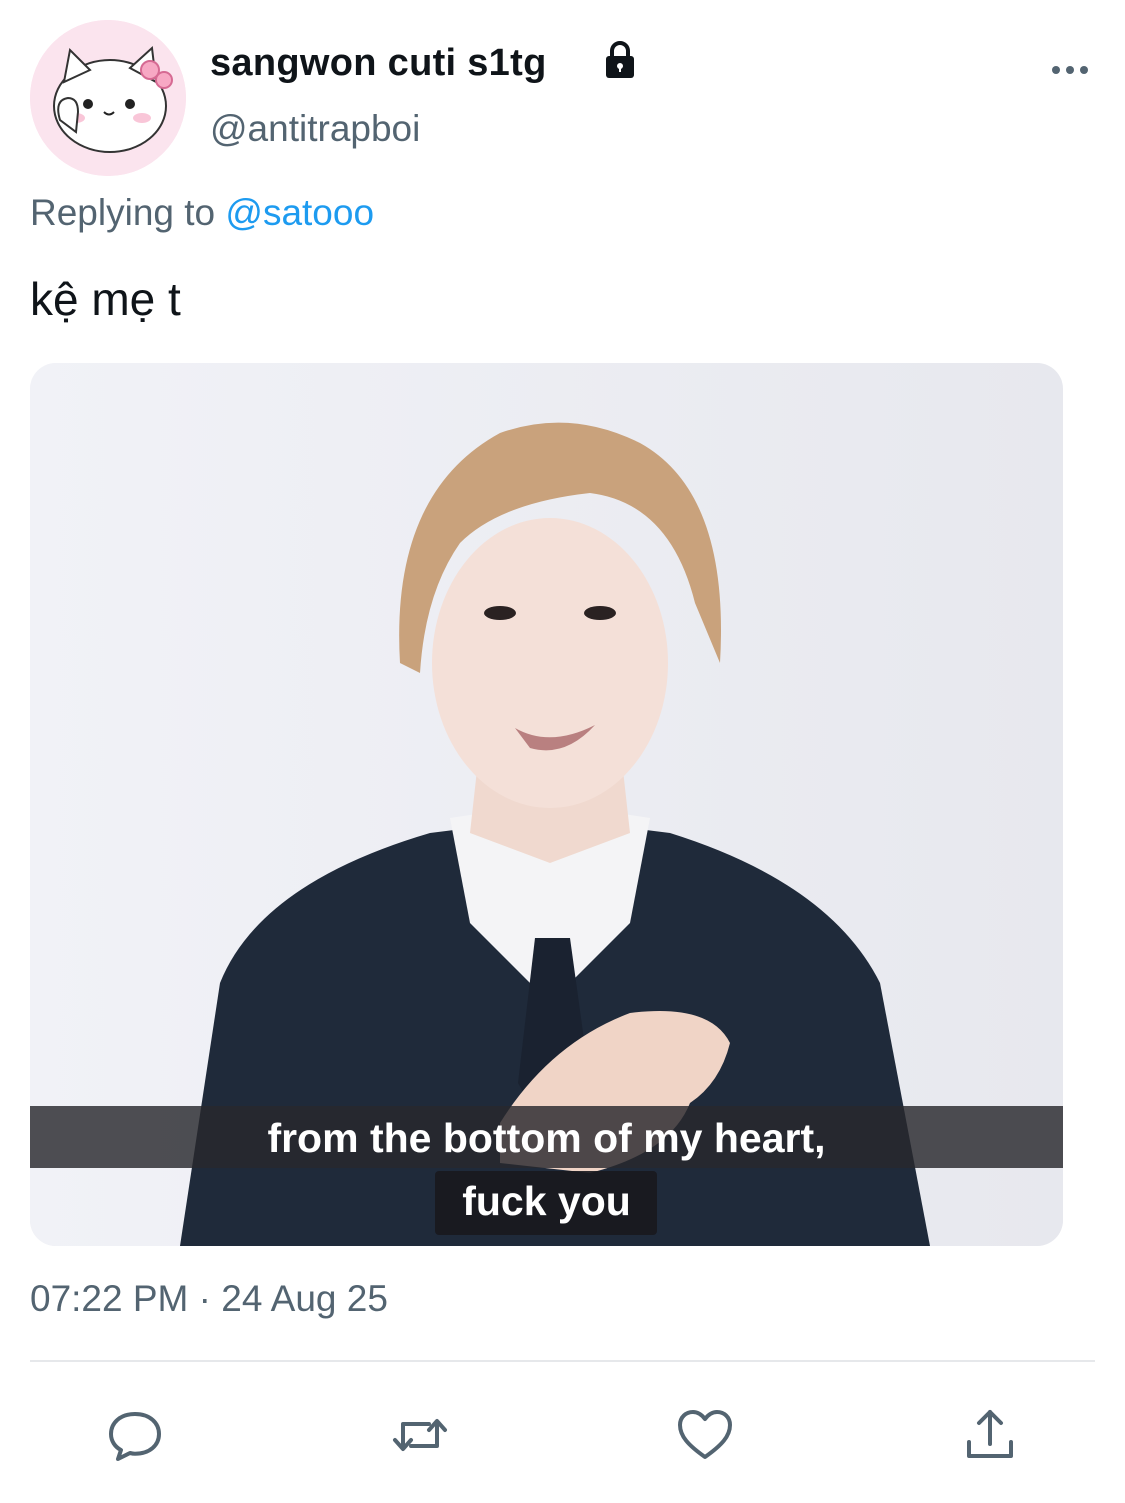 The height and width of the screenshot is (1503, 1125). I want to click on tweet-timestamp: 07:22 PM · 24 Aug 25, so click(209, 1299).